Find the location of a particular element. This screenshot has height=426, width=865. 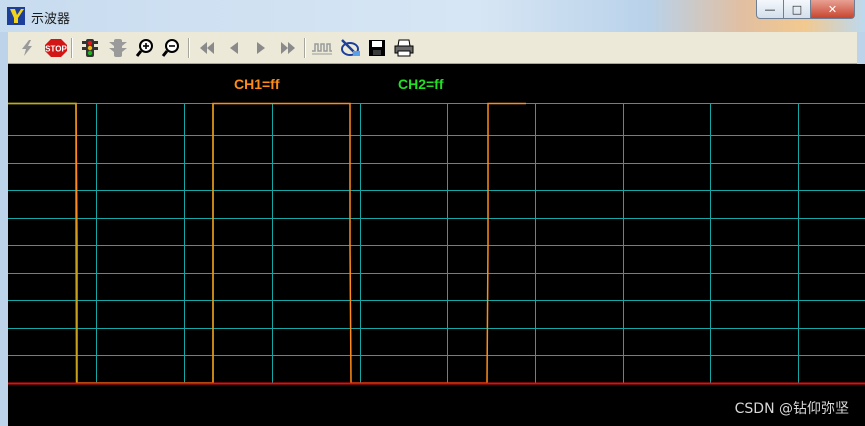

stack-icon is located at coordinates (118, 48).